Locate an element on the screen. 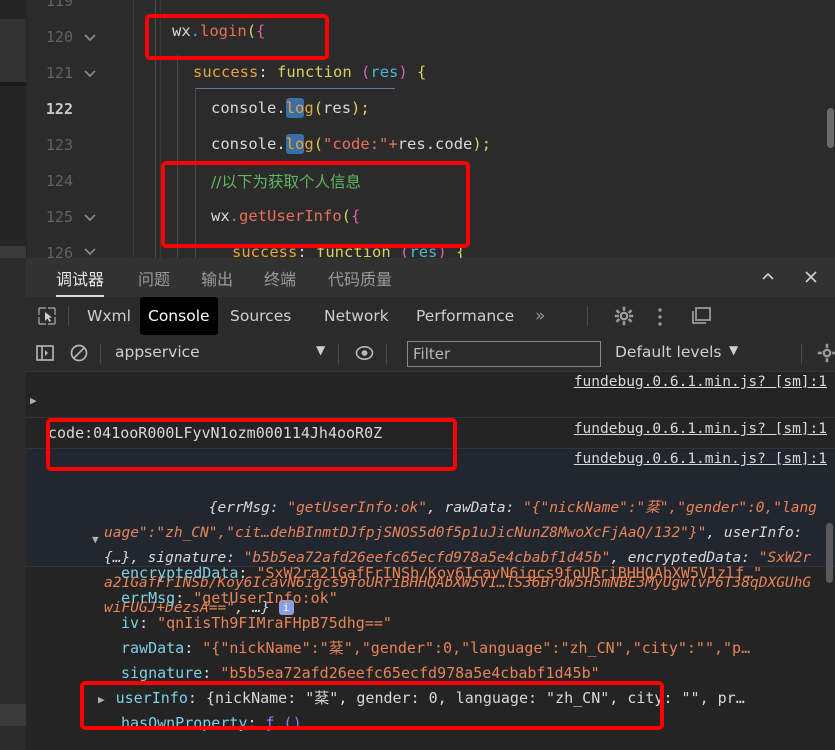 This screenshot has width=835, height=750. panel-tab-terminal: 终端 is located at coordinates (280, 278).